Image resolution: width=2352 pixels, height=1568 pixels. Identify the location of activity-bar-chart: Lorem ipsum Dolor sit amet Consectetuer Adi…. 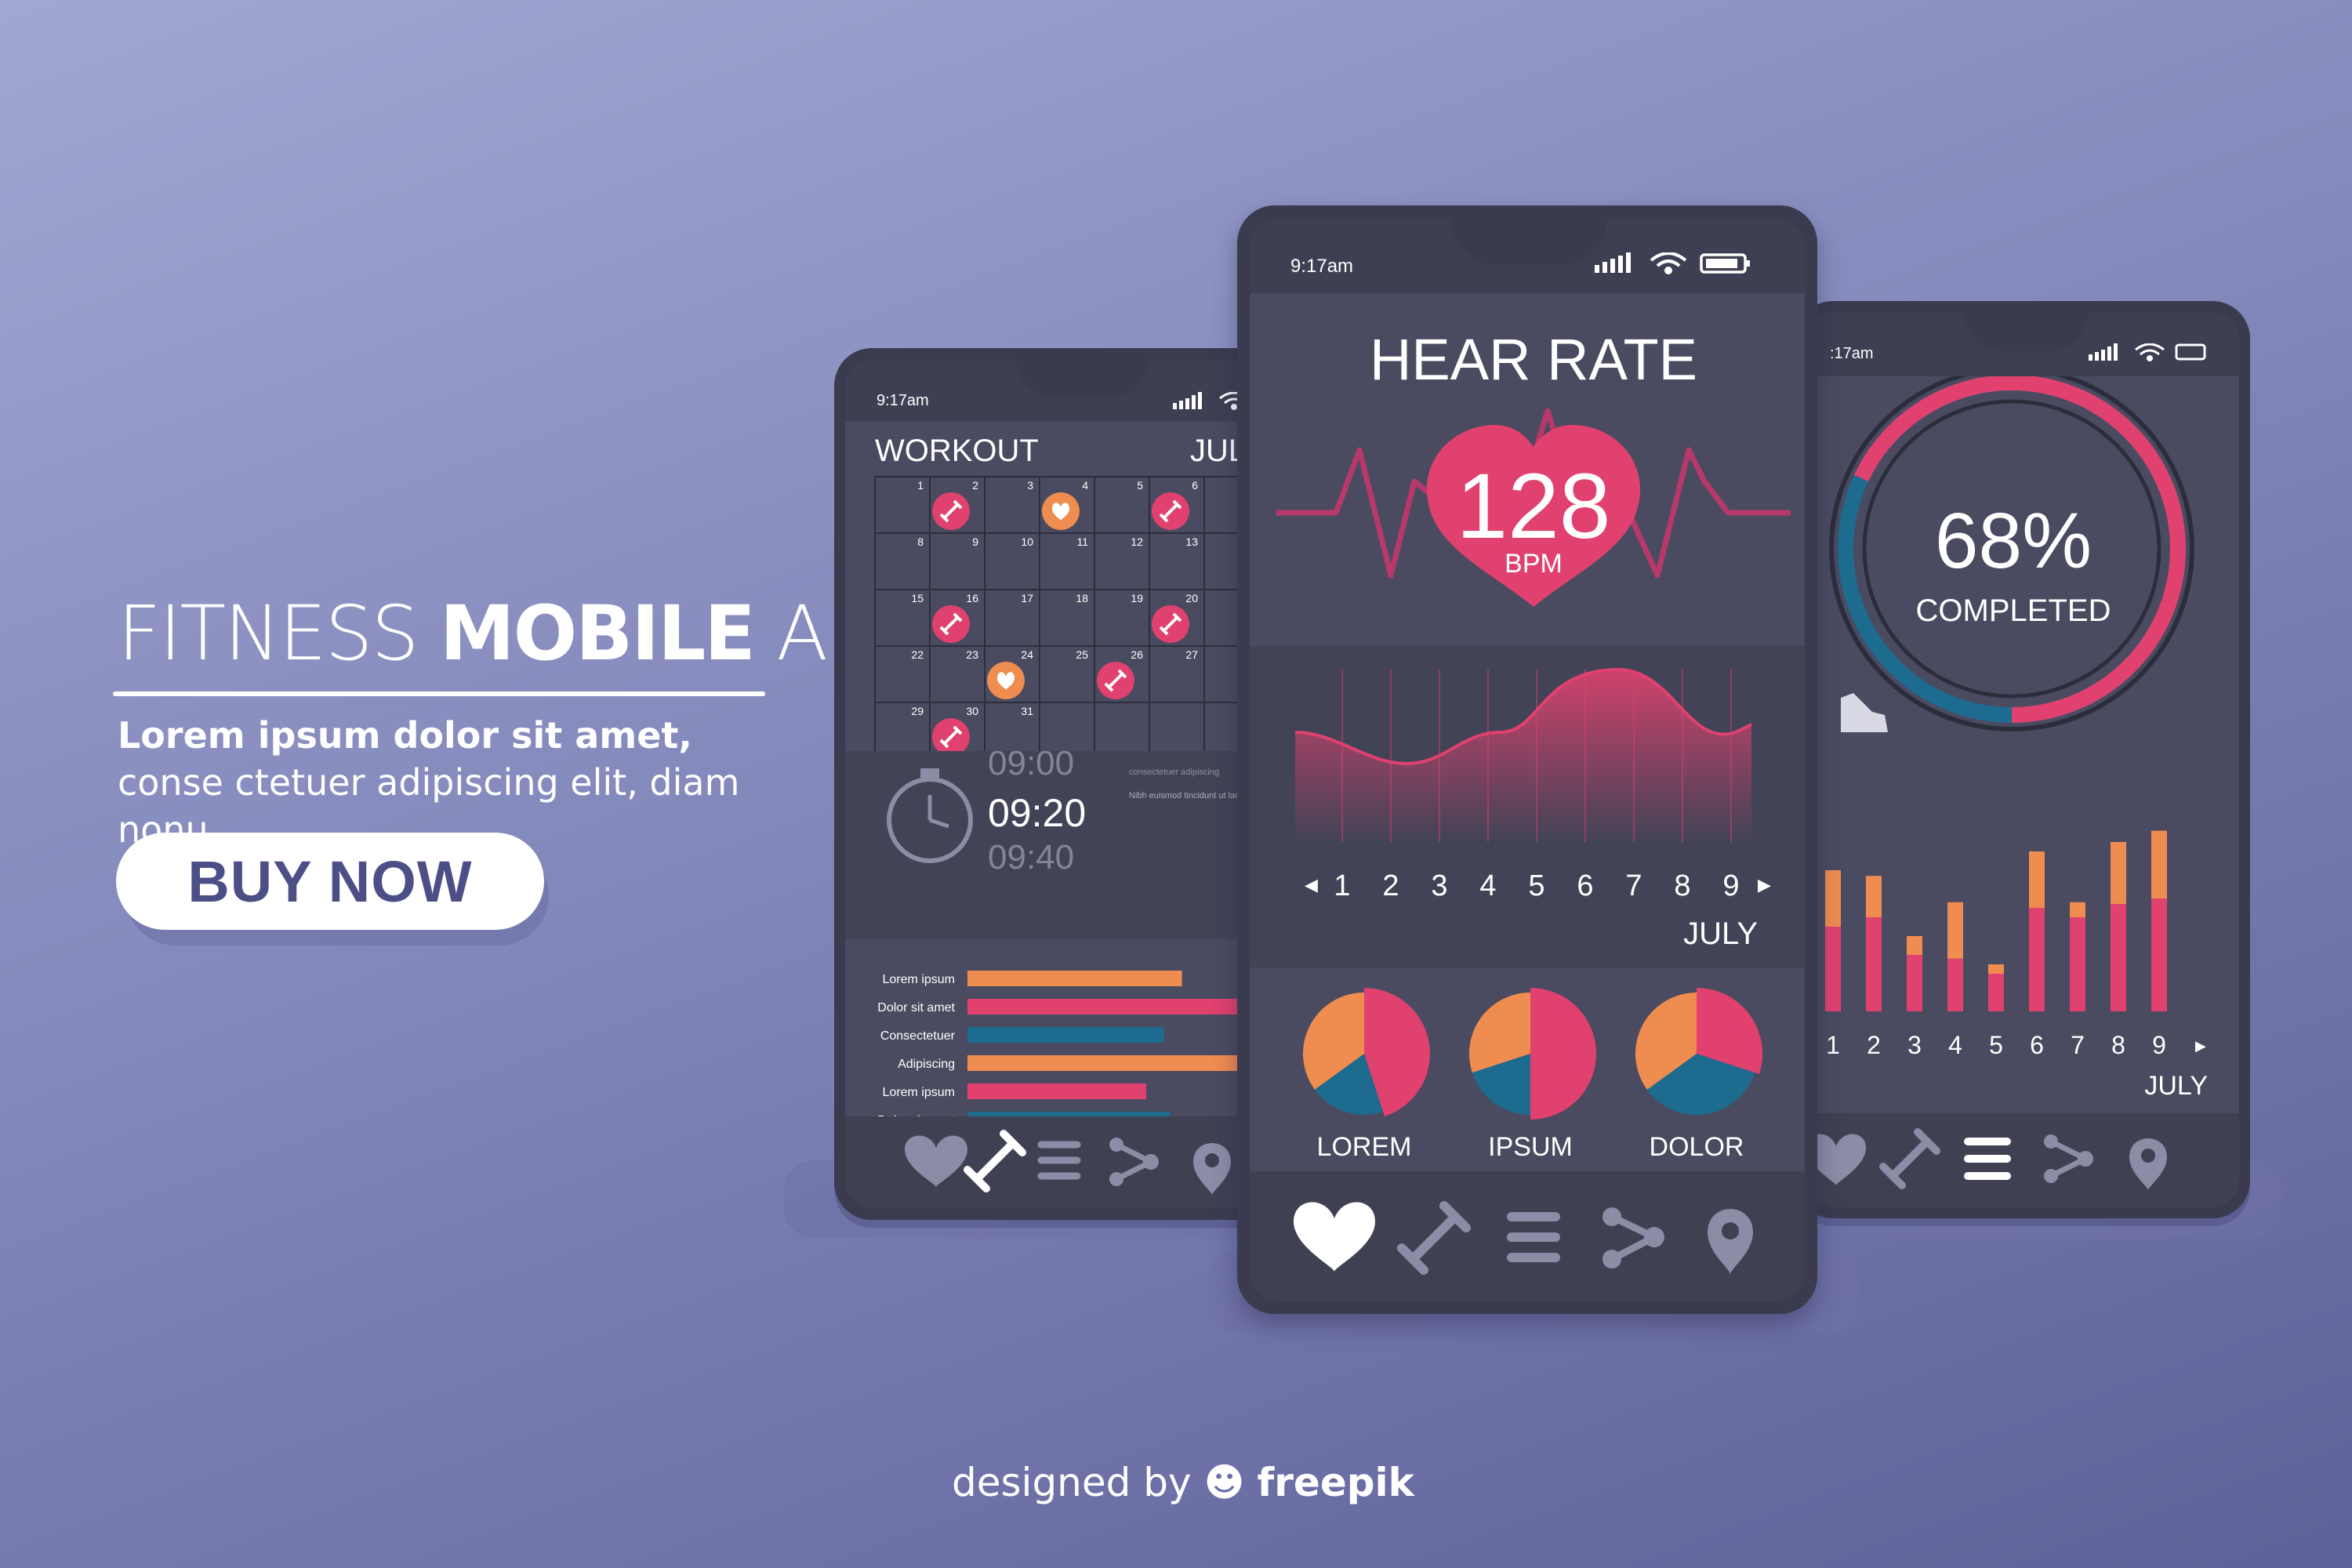
(1063, 1049).